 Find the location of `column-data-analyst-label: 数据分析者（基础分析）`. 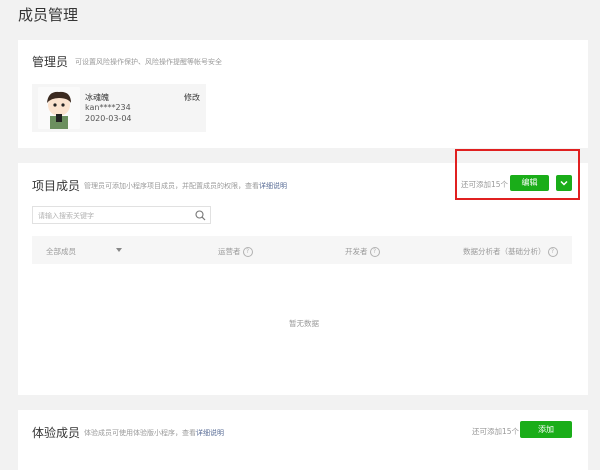

column-data-analyst-label: 数据分析者（基础分析） is located at coordinates (504, 251).